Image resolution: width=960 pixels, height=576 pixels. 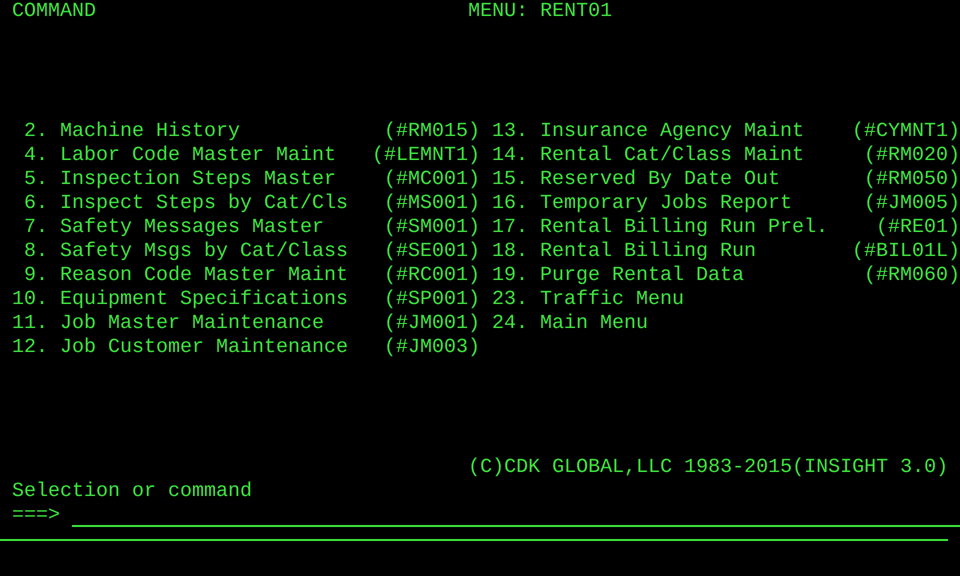 I want to click on option-label: Reserved By Date Out, so click(x=661, y=180).